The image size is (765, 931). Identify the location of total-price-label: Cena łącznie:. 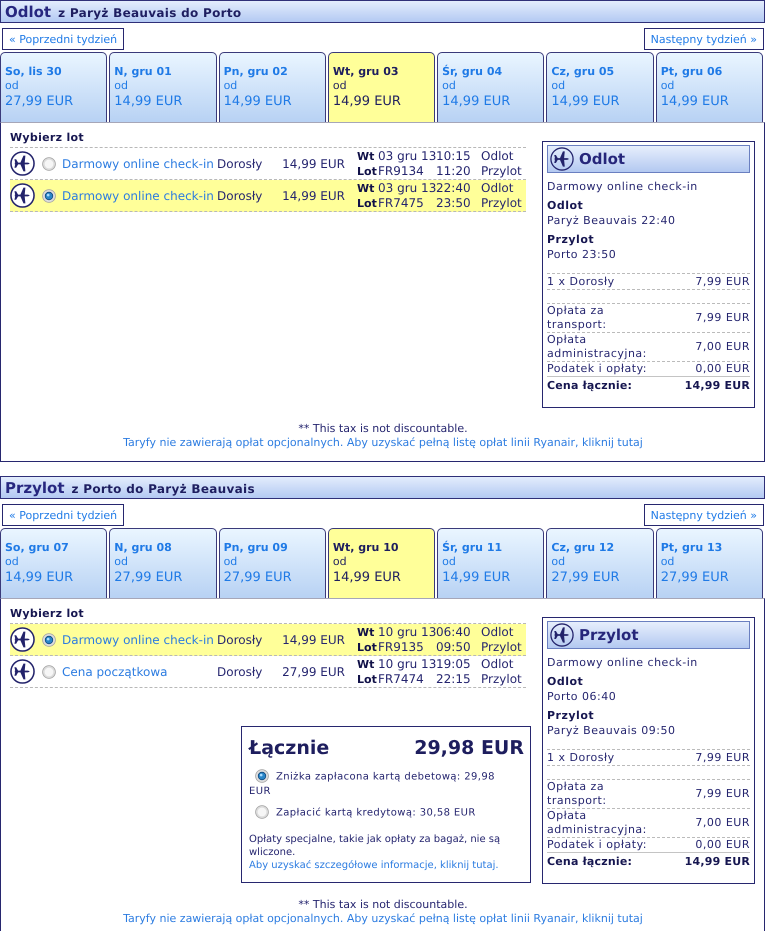
(589, 385).